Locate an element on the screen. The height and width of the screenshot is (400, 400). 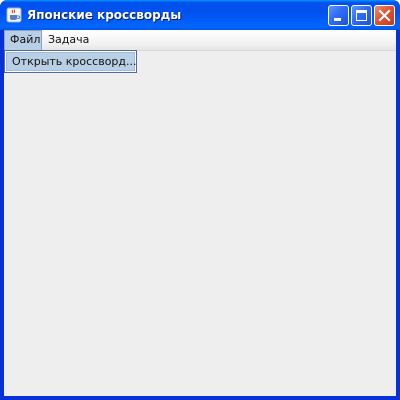
menu-file: Файл is located at coordinates (23, 40).